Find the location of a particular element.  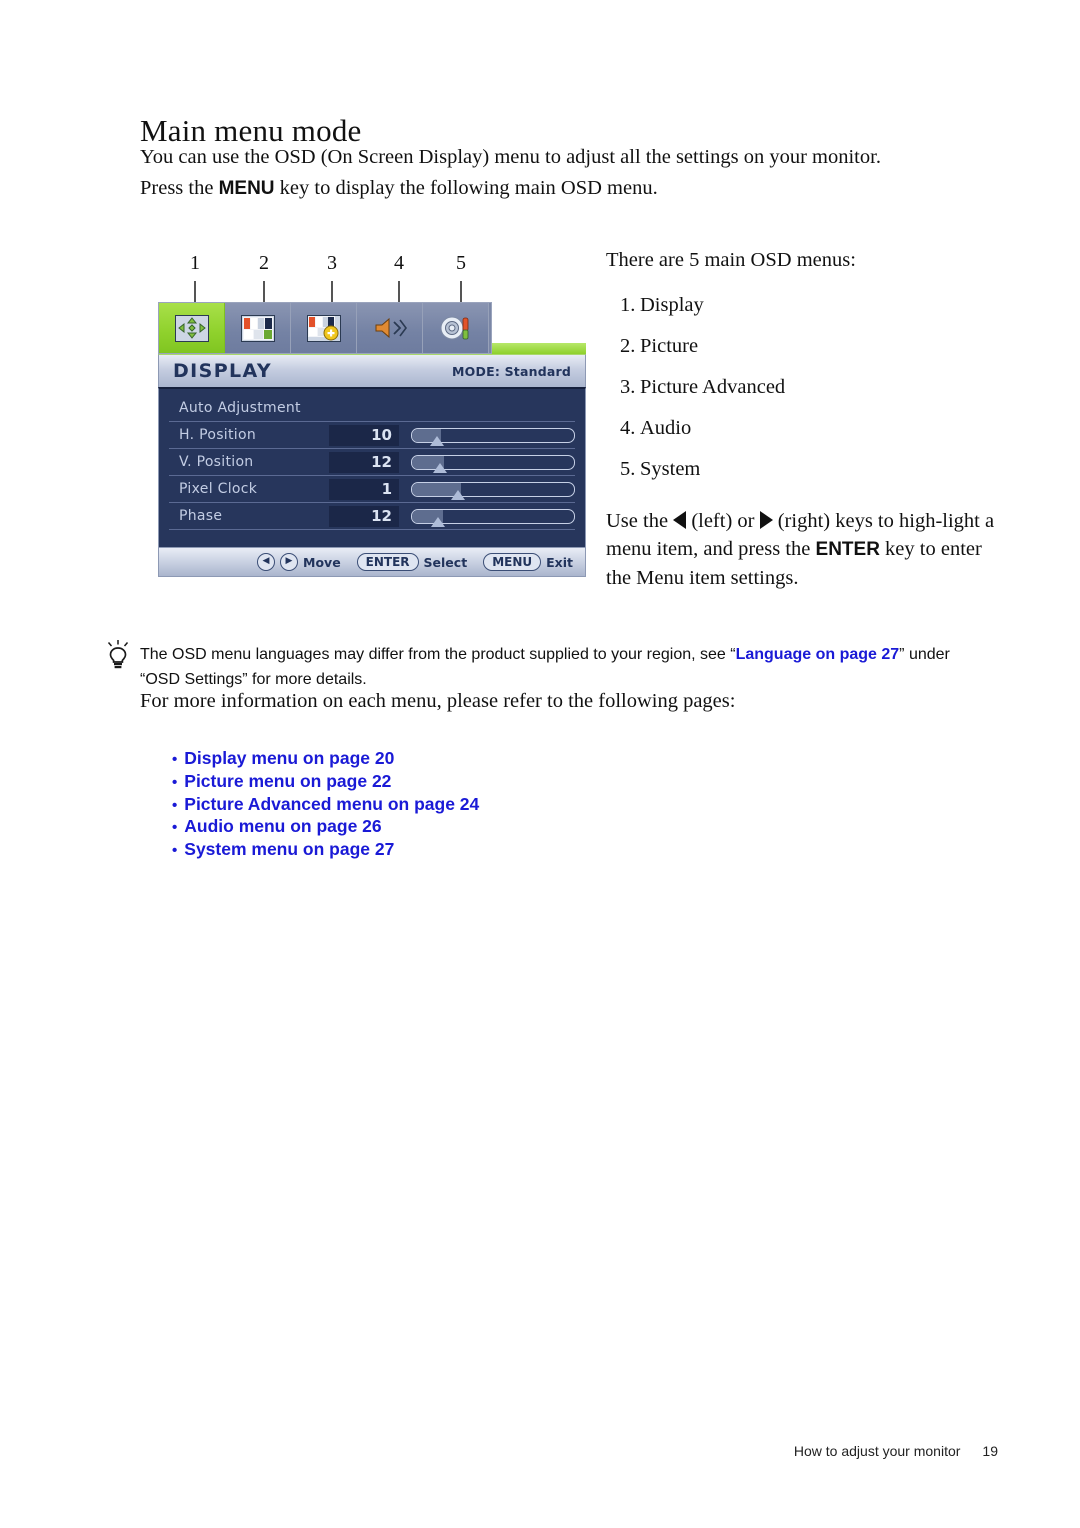

link-label: Picture Advanced menu on page 24 is located at coordinates (332, 803).